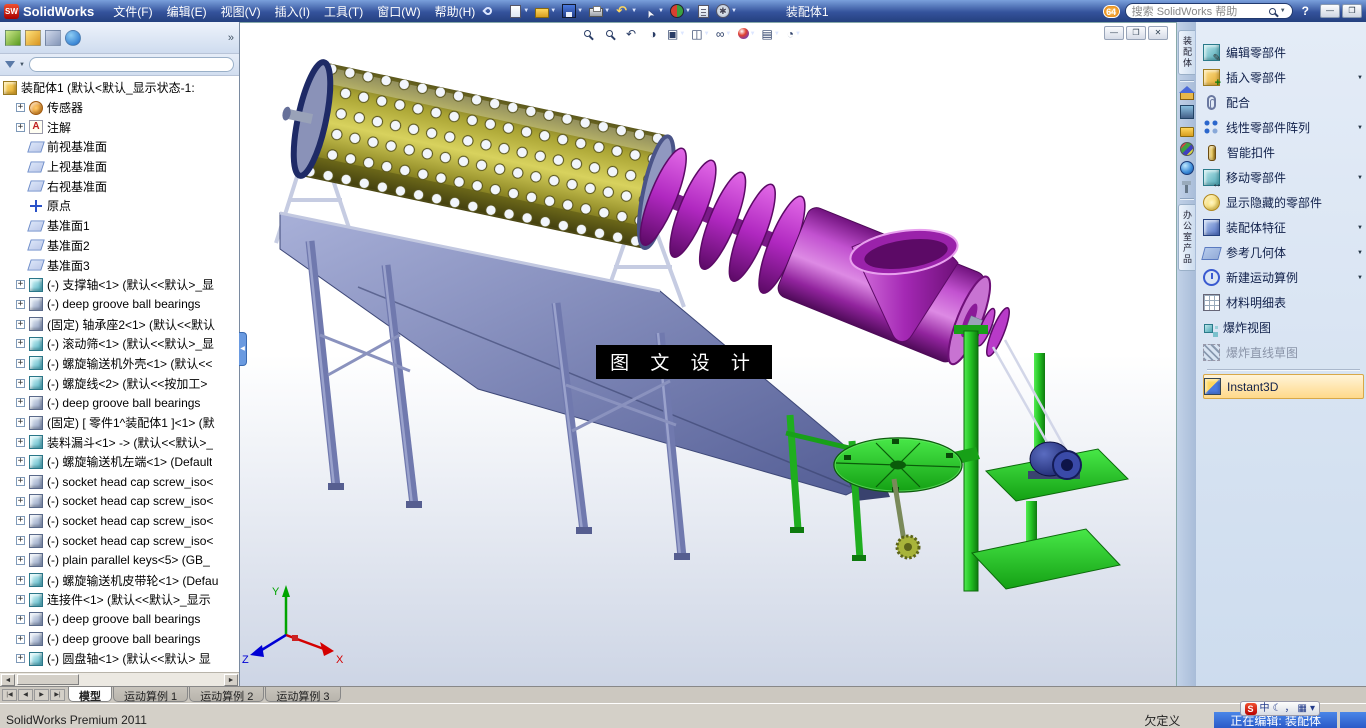  I want to click on insert-component-button: 插入零部件 ▼, so click(1283, 77).